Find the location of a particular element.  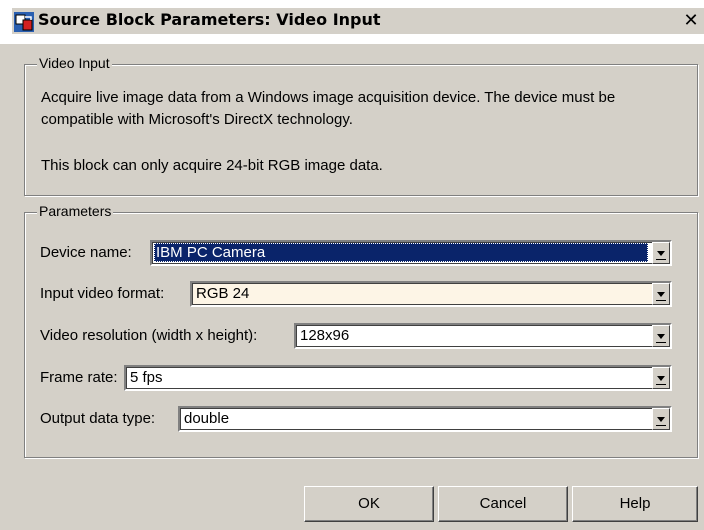

parameters-group-title: Parameters is located at coordinates (75, 211).